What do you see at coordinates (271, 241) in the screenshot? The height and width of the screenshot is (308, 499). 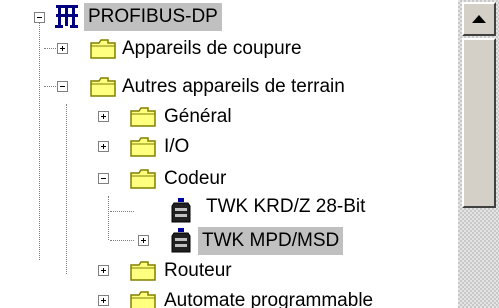 I see `tree-label: TWK MPD/MSD` at bounding box center [271, 241].